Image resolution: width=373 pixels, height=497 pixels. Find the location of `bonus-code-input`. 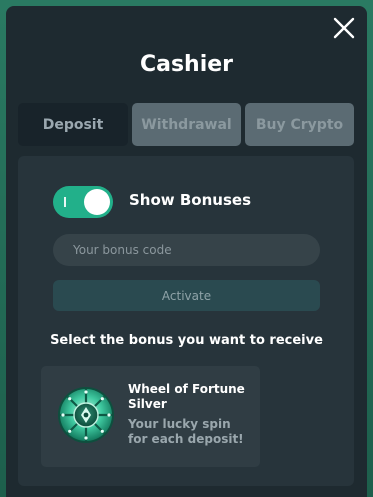

bonus-code-input is located at coordinates (186, 250).